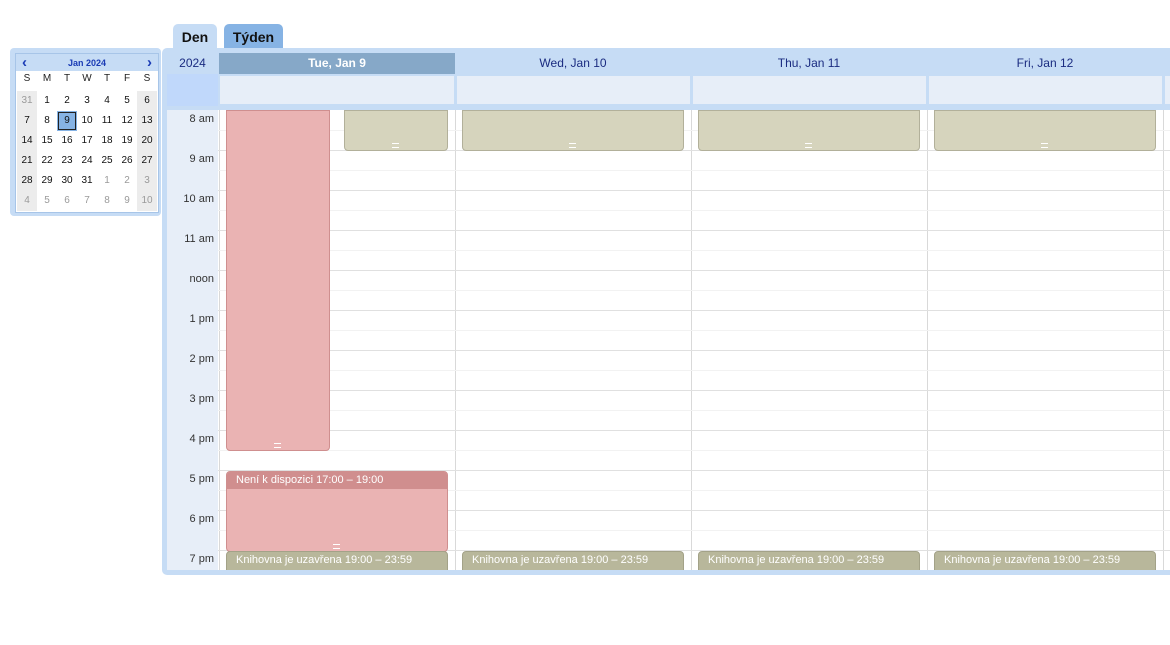 This screenshot has height=645, width=1170. What do you see at coordinates (107, 78) in the screenshot?
I see `weekday-label: T` at bounding box center [107, 78].